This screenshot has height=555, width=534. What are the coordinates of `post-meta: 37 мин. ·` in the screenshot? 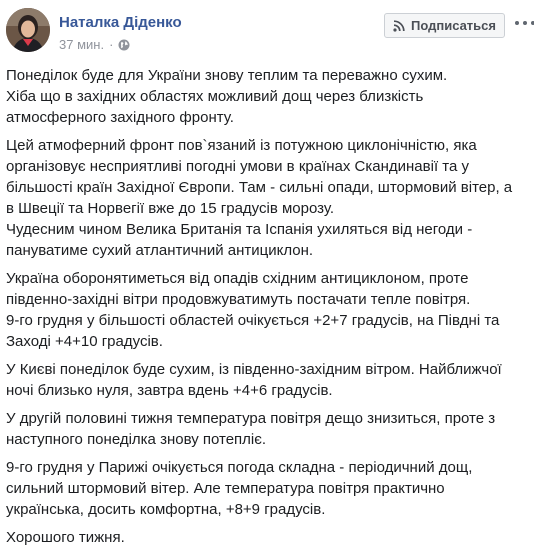 It's located at (94, 44).